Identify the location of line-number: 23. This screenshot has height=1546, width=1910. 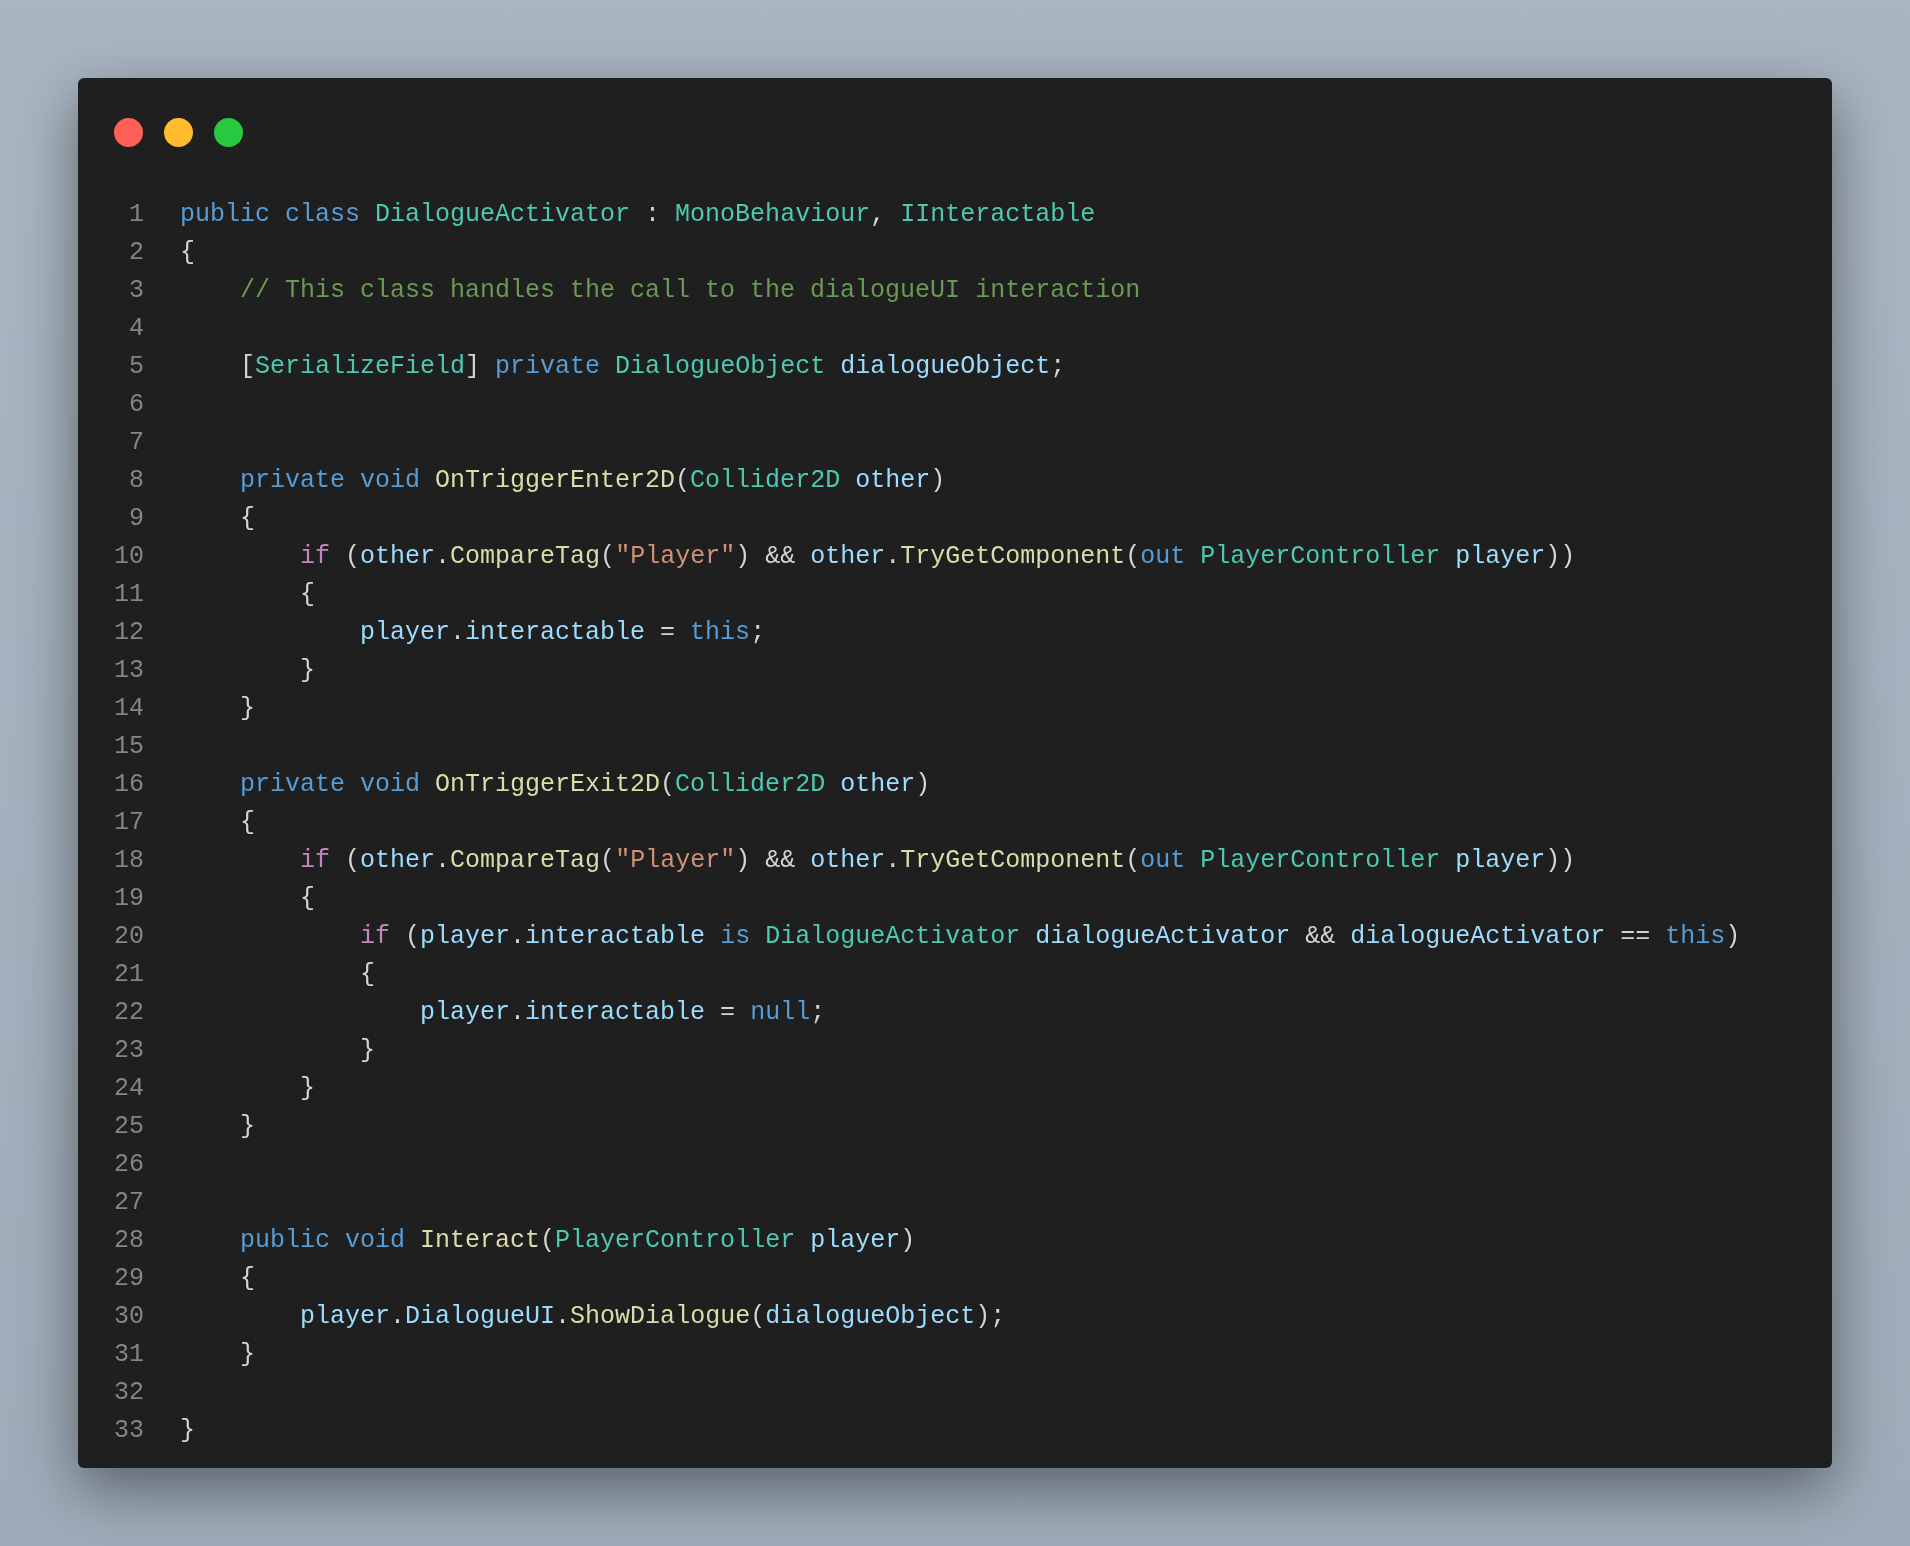
(128, 1050).